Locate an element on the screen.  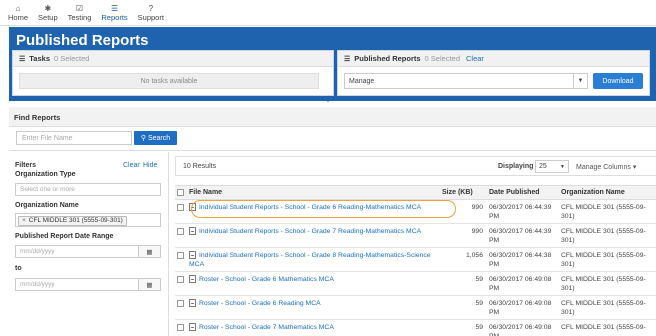
nav-reports: ☰ Reports is located at coordinates (114, 13).